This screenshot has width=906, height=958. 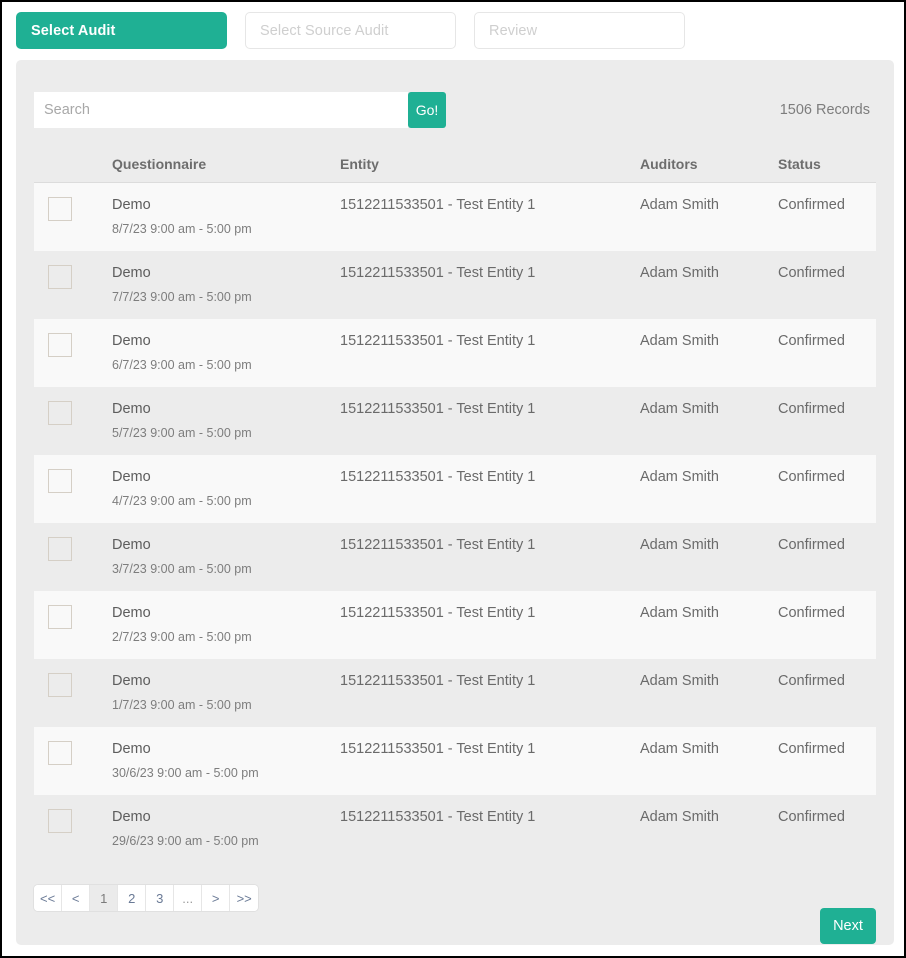 I want to click on wizard-step-select-source-audit: Select Source Audit, so click(x=350, y=30).